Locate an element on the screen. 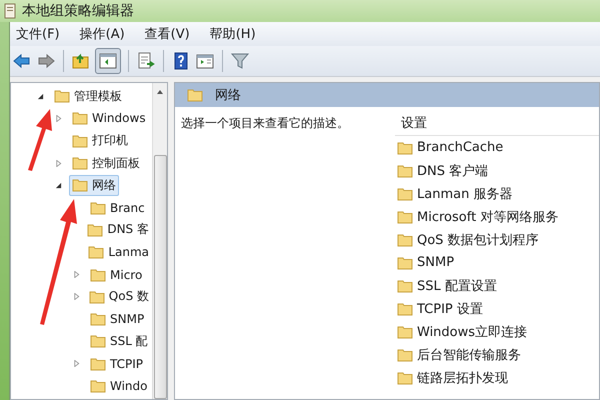 The height and width of the screenshot is (400, 600). menu-item: 文件(F) is located at coordinates (38, 34).